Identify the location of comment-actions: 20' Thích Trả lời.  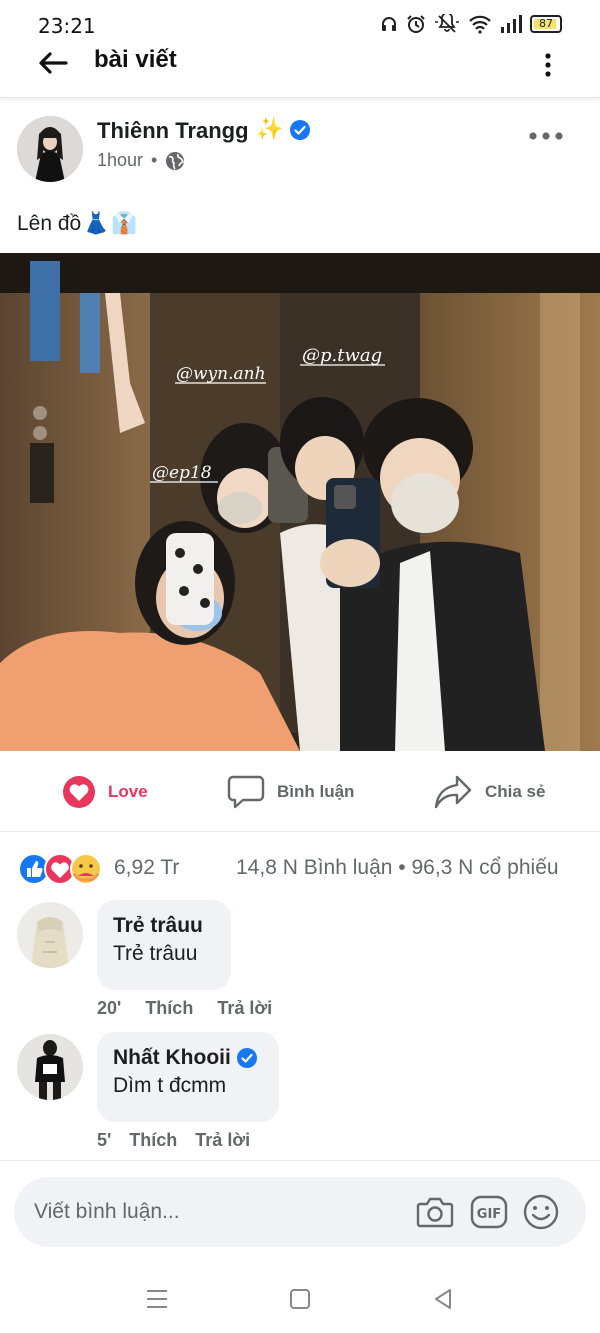
(184, 1008).